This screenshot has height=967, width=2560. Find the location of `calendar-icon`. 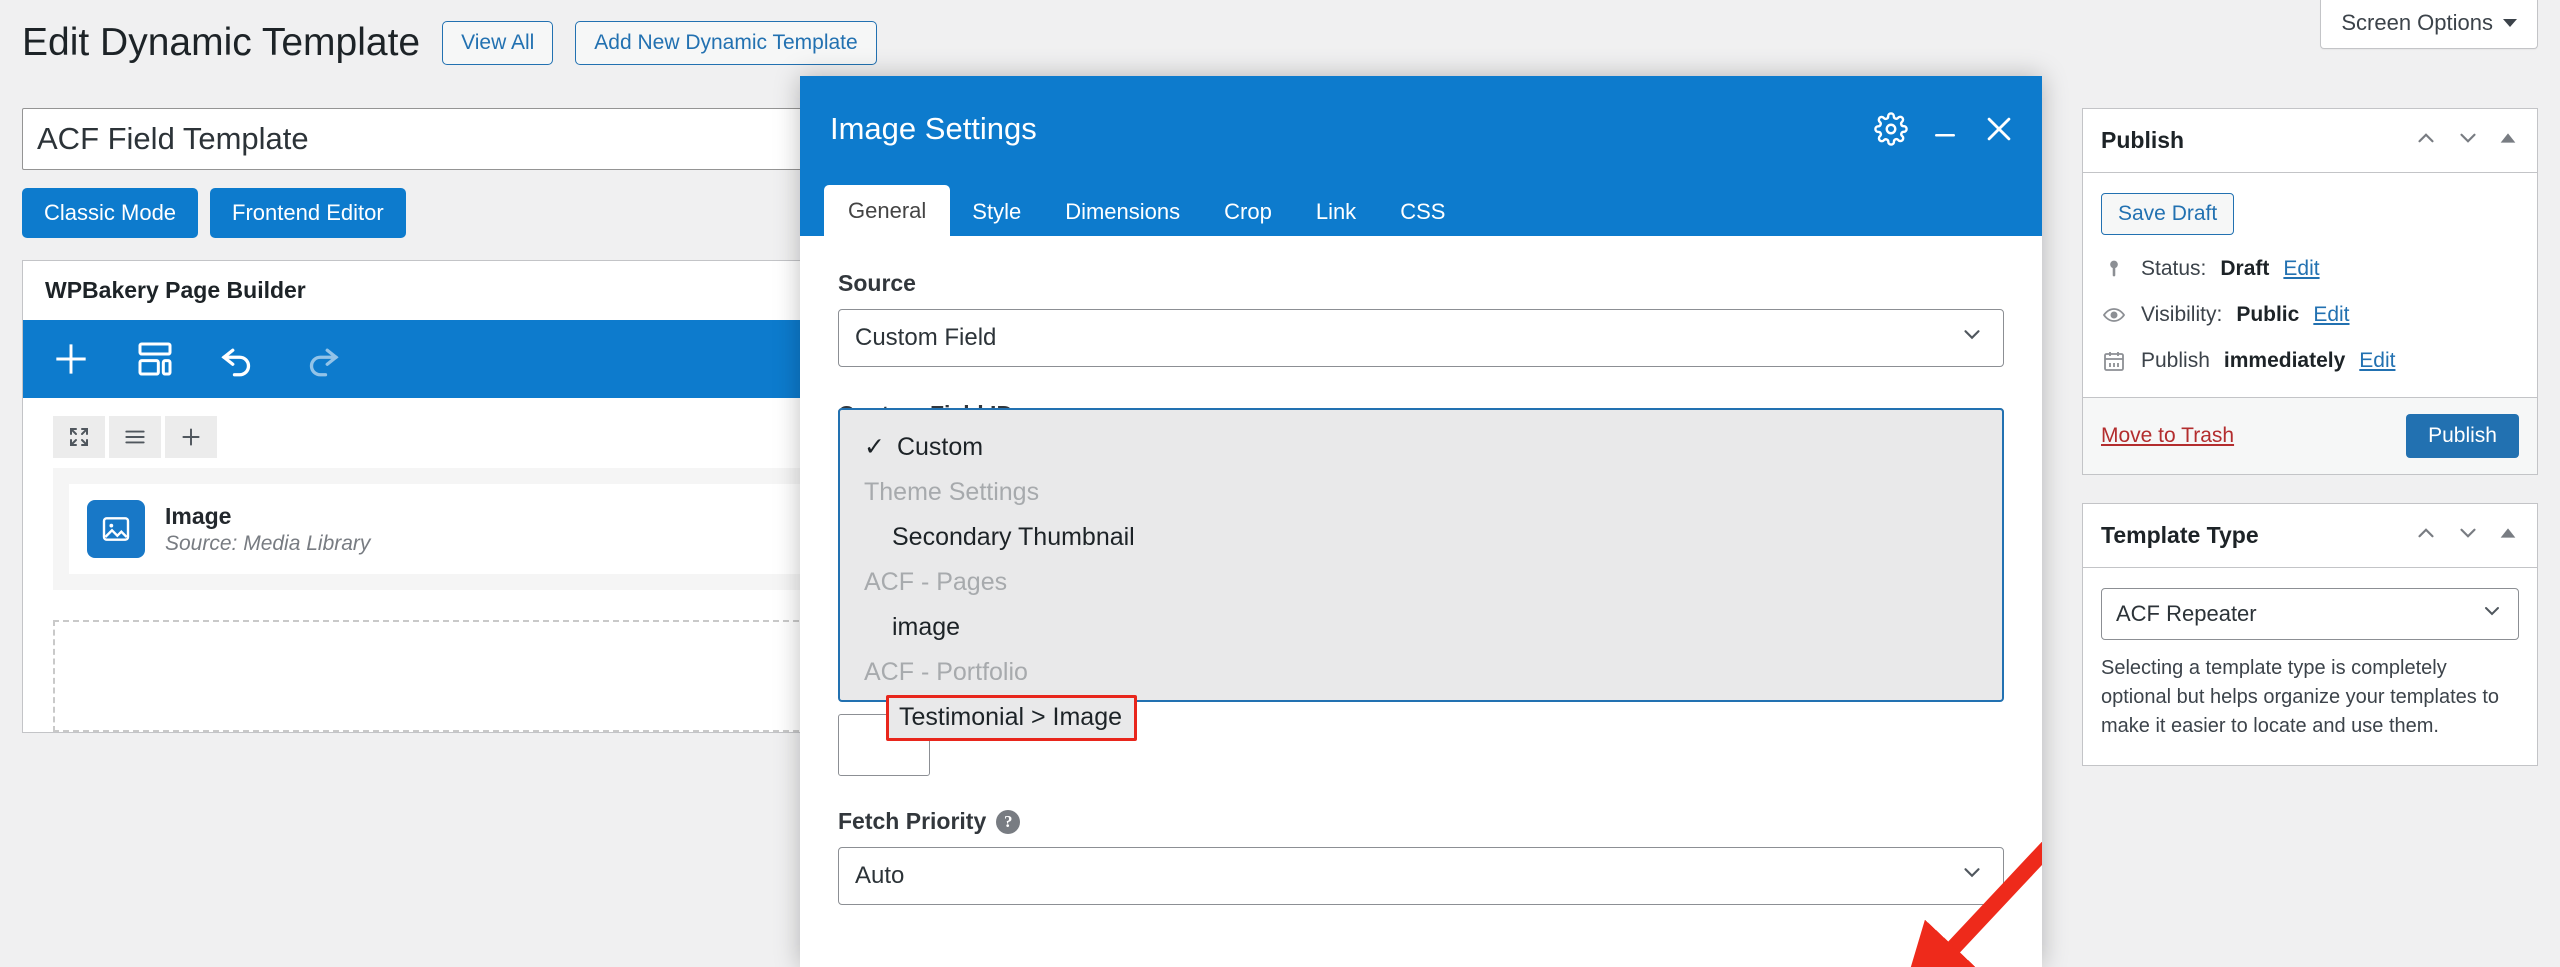

calendar-icon is located at coordinates (2114, 361).